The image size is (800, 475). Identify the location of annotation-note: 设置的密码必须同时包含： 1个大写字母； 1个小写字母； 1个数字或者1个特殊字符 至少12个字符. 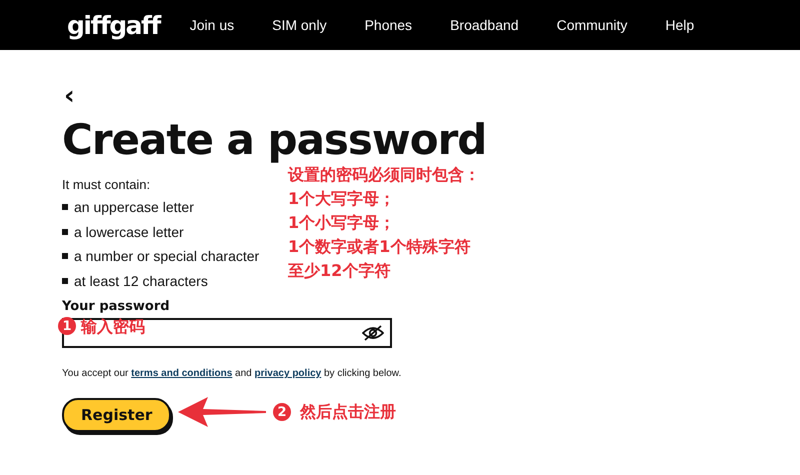
(384, 223).